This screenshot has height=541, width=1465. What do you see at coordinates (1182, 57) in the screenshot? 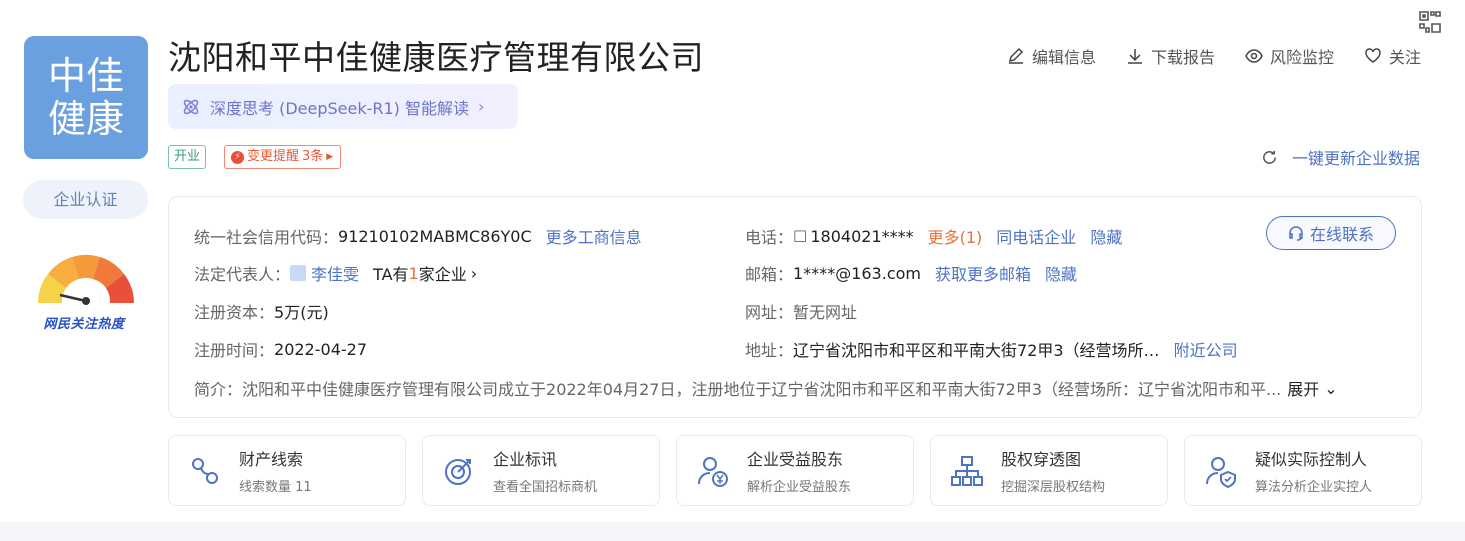
I see `download-report-label: 下载报告` at bounding box center [1182, 57].